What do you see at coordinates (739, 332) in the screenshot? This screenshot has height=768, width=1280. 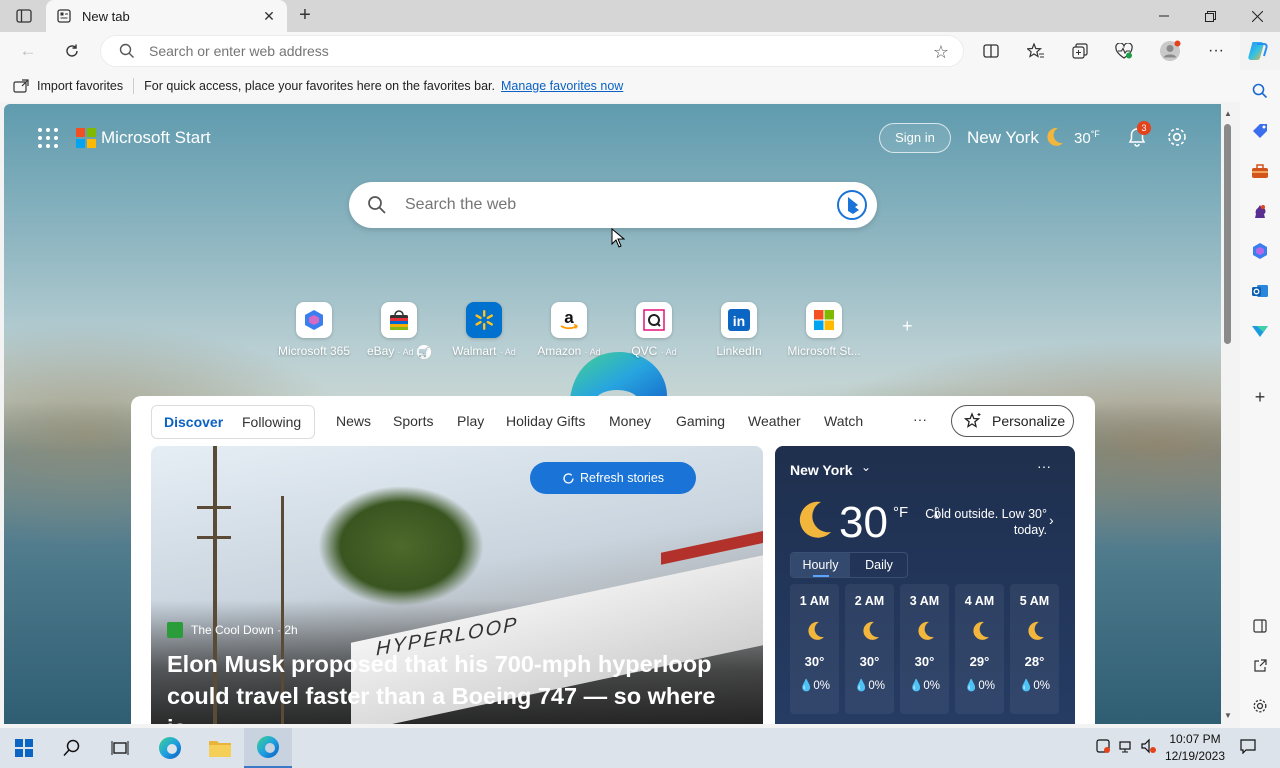 I see `quick-link-linkedin: in LinkedIn` at bounding box center [739, 332].